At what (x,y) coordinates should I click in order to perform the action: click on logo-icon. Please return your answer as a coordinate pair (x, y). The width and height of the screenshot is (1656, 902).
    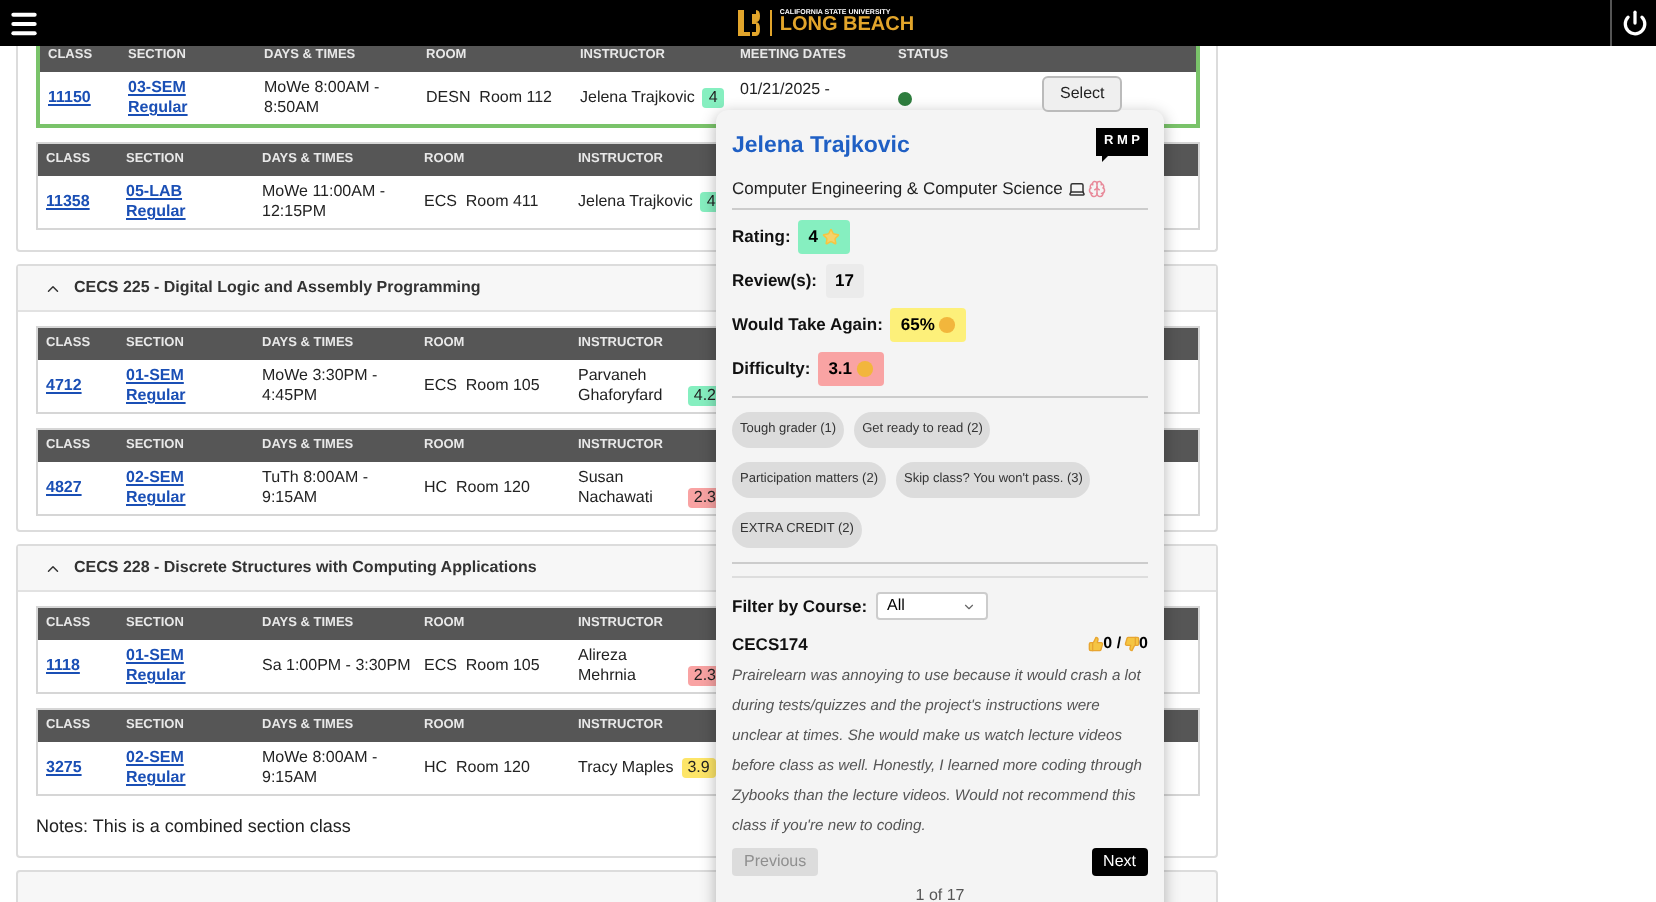
    Looking at the image, I should click on (748, 23).